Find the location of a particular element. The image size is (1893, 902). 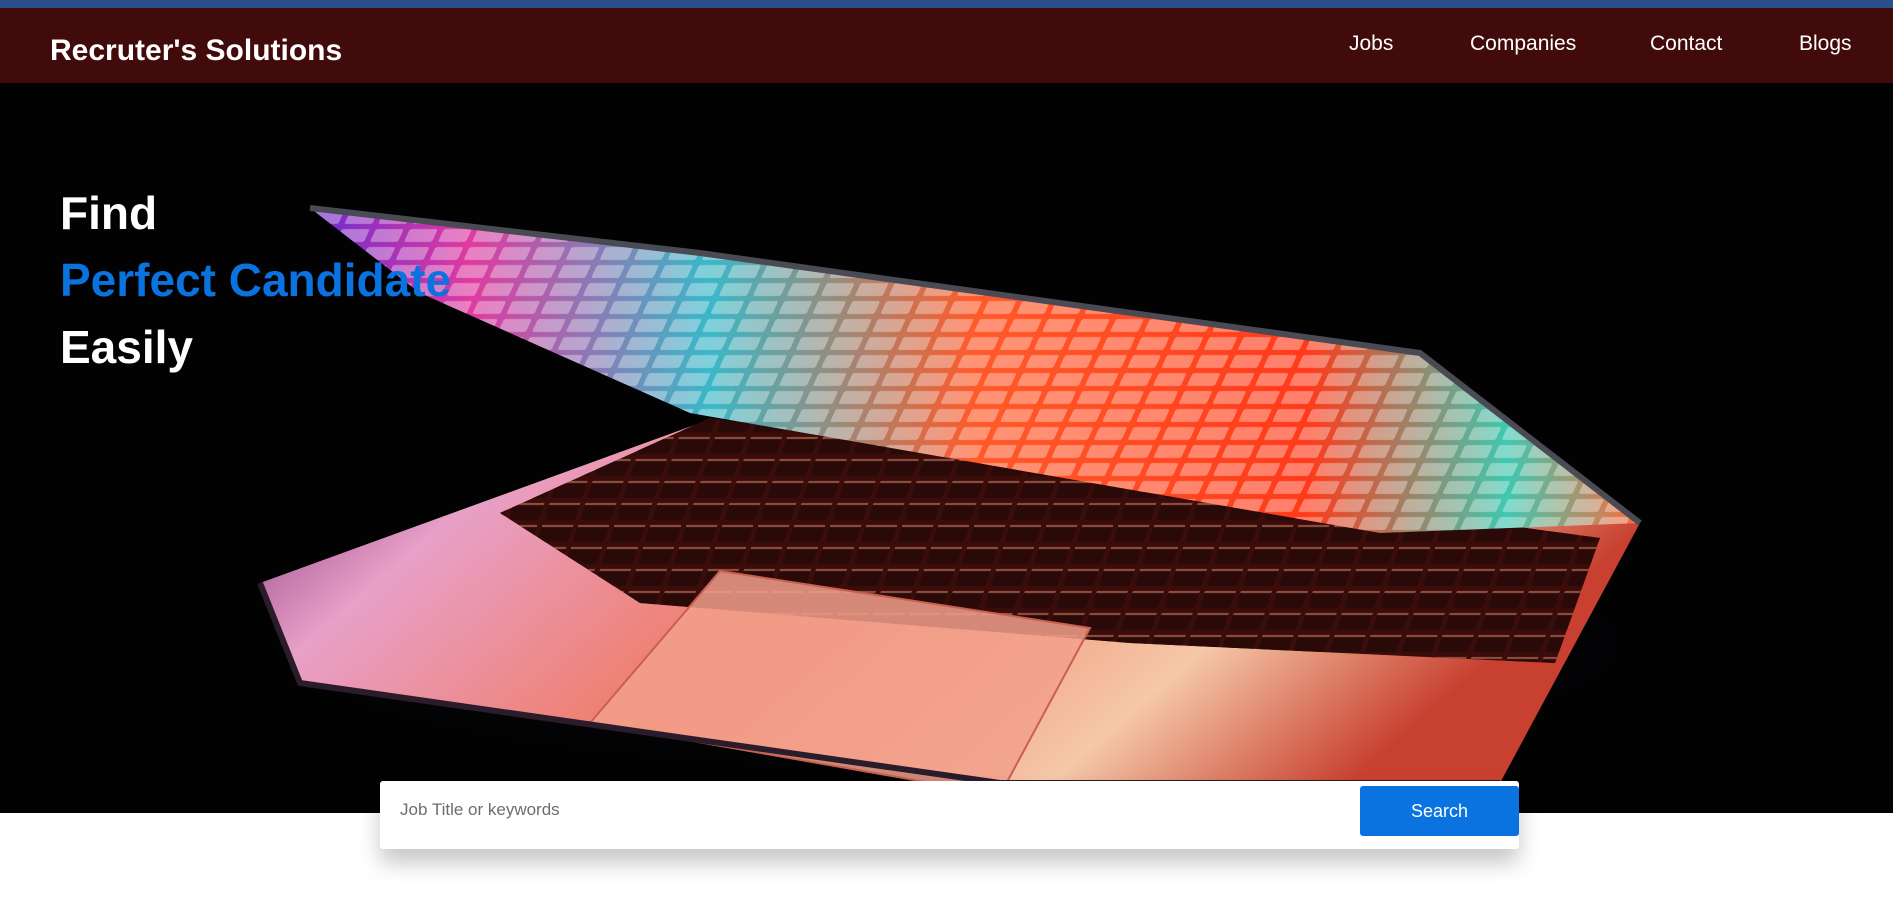

nav-link-jobs: Jobs is located at coordinates (1371, 44).